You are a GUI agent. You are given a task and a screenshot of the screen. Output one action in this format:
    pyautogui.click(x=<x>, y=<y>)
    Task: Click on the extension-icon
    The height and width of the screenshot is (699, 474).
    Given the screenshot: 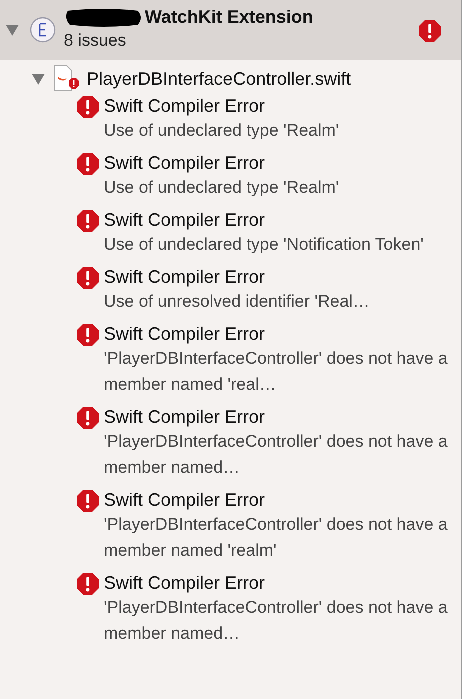 What is the action you would take?
    pyautogui.click(x=43, y=30)
    